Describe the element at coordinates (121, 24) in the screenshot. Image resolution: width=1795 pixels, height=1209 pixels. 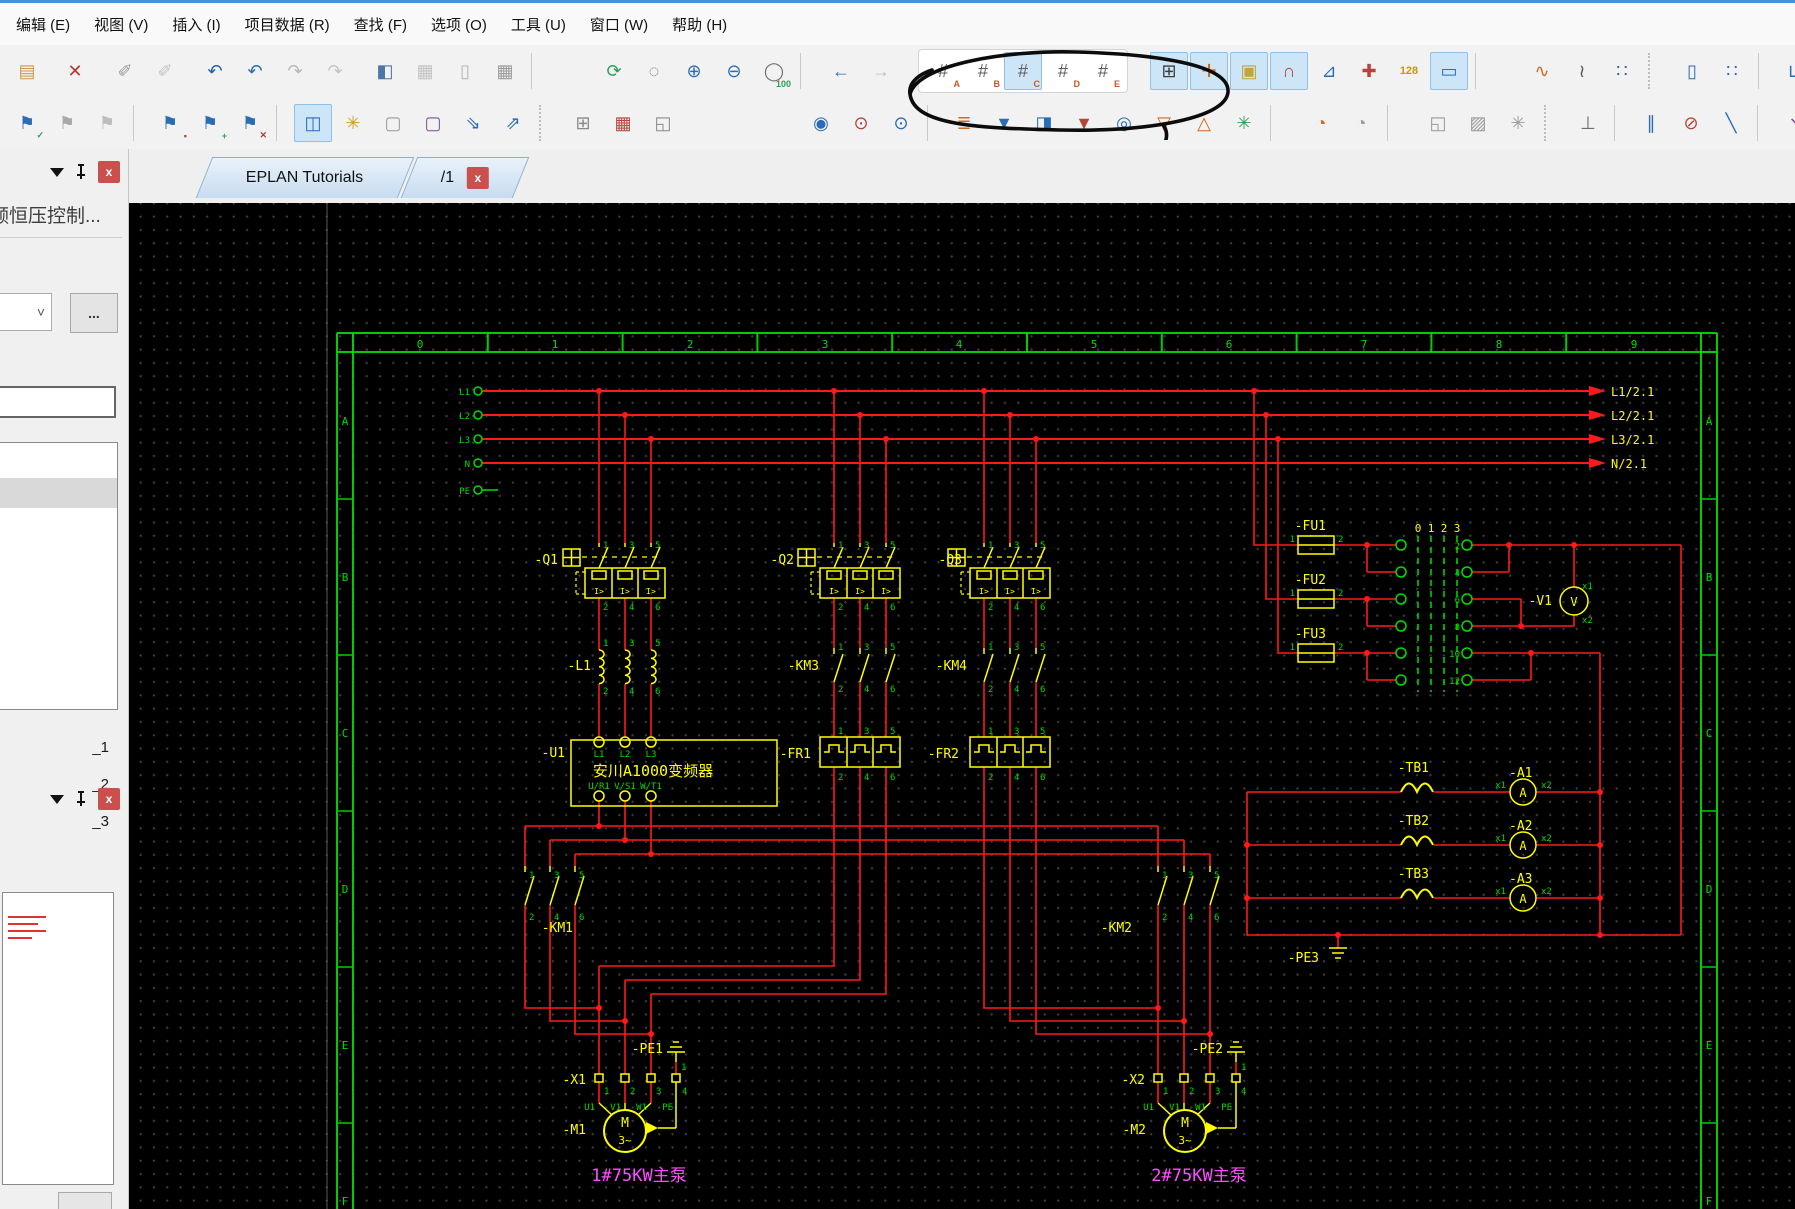
I see `menu-view: 视图 (V)` at that location.